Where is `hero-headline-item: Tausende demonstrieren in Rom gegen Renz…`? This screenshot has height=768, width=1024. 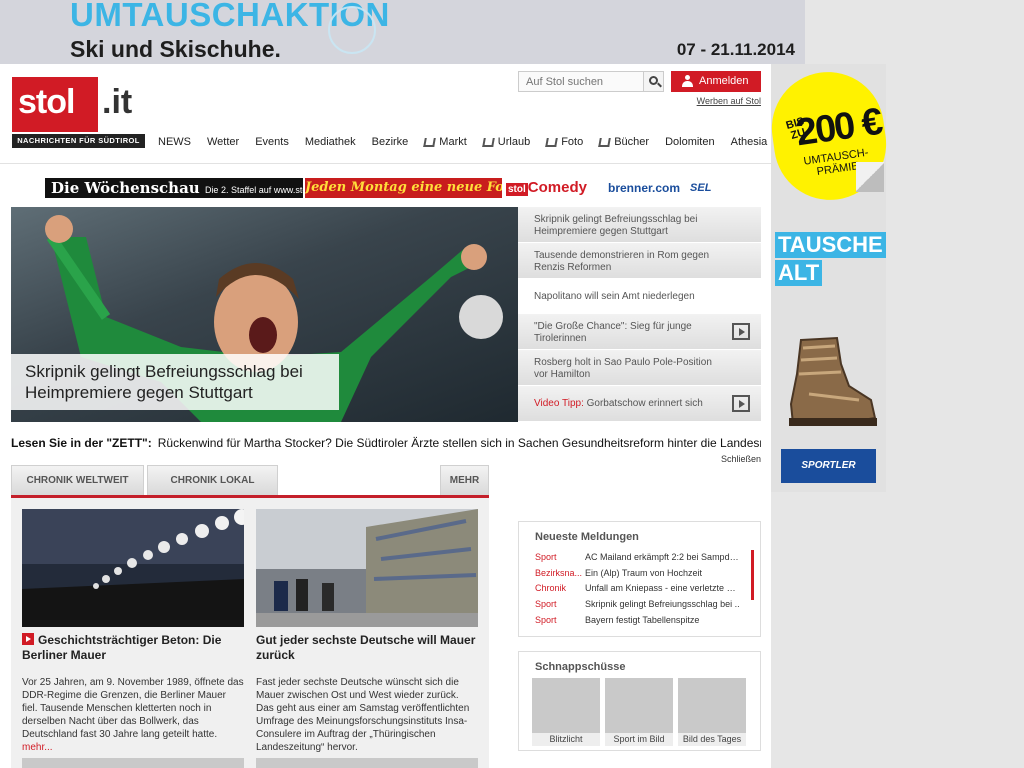
hero-headline-item: Tausende demonstrieren in Rom gegen Renz… is located at coordinates (639, 260).